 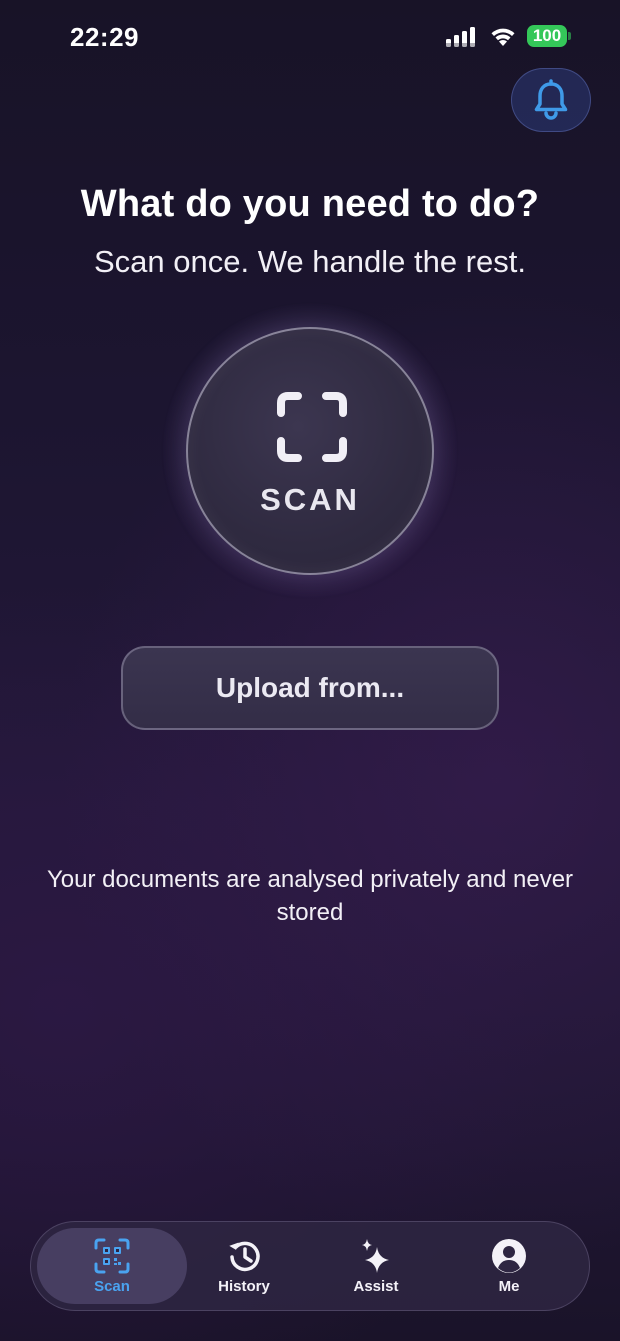 I want to click on scan-button: SCAN, so click(x=310, y=451).